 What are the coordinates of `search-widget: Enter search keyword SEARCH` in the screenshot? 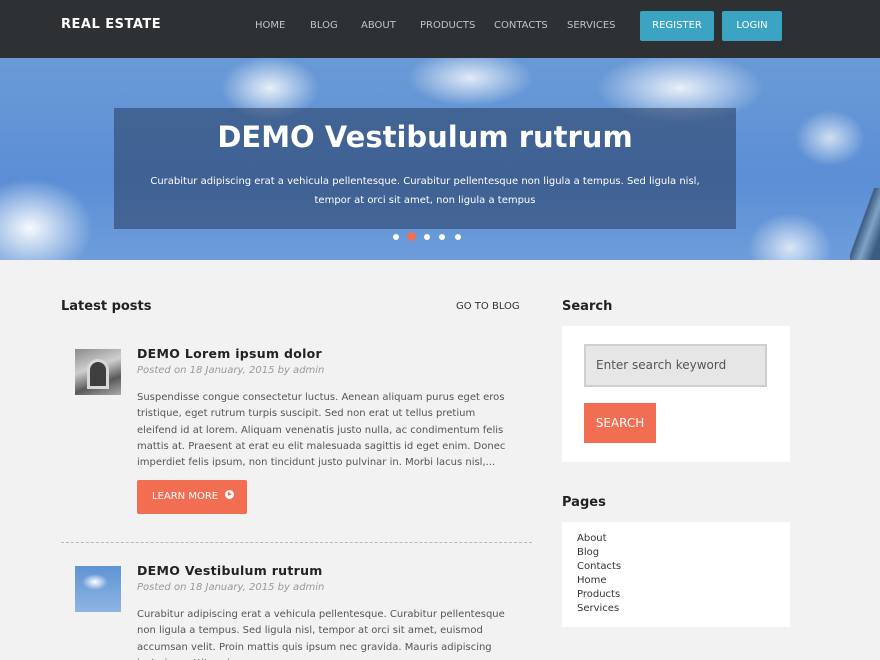 It's located at (676, 394).